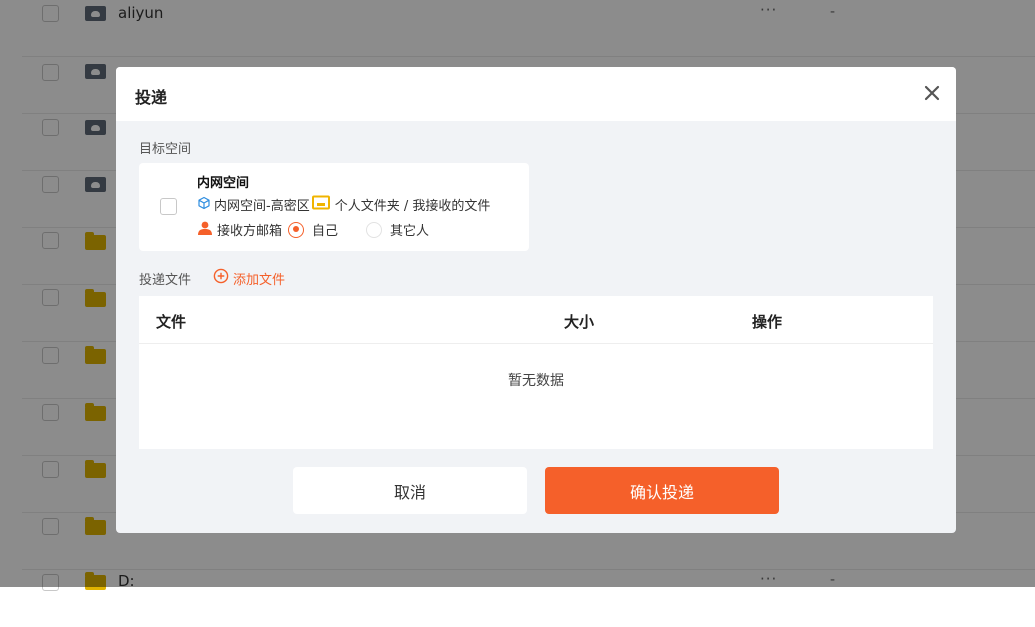 This screenshot has width=1035, height=627. I want to click on receiver-label: 接收方邮箱, so click(250, 231).